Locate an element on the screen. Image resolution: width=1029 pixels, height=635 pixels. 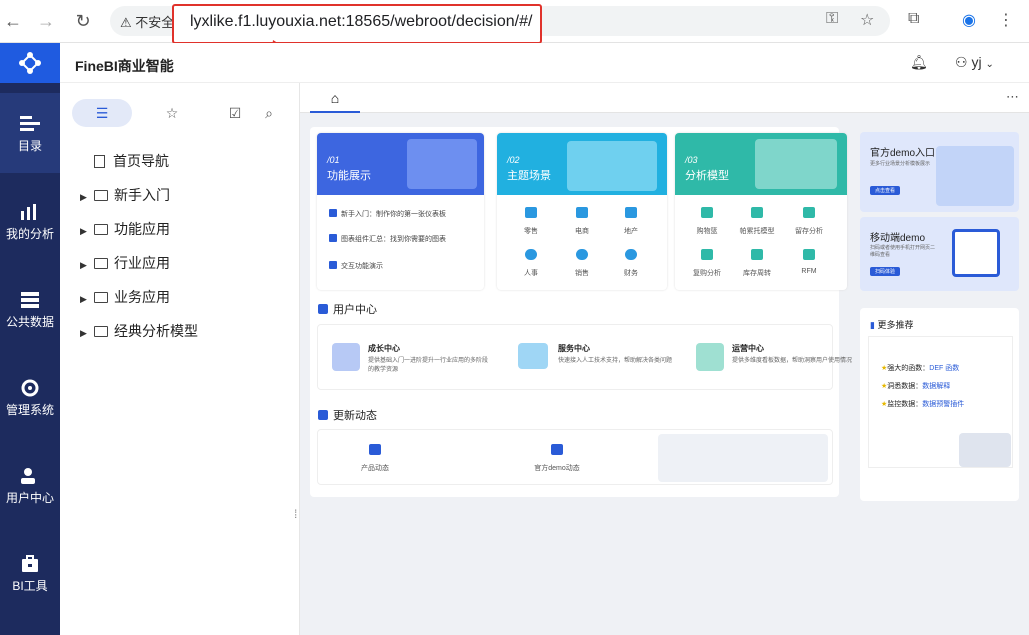
home-tab: ⌂ is located at coordinates (335, 99).